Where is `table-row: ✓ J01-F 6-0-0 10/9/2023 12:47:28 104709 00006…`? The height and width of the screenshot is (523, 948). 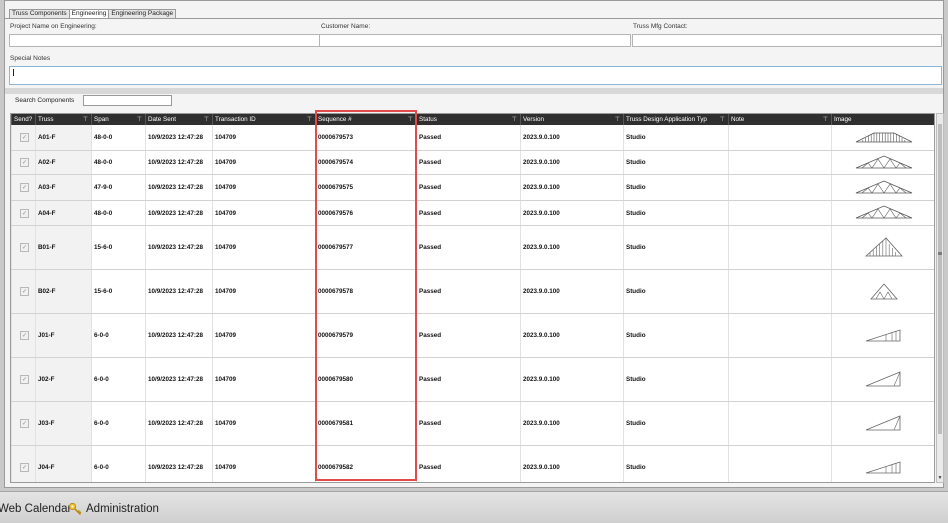 table-row: ✓ J01-F 6-0-0 10/9/2023 12:47:28 104709 00006… is located at coordinates (472, 336).